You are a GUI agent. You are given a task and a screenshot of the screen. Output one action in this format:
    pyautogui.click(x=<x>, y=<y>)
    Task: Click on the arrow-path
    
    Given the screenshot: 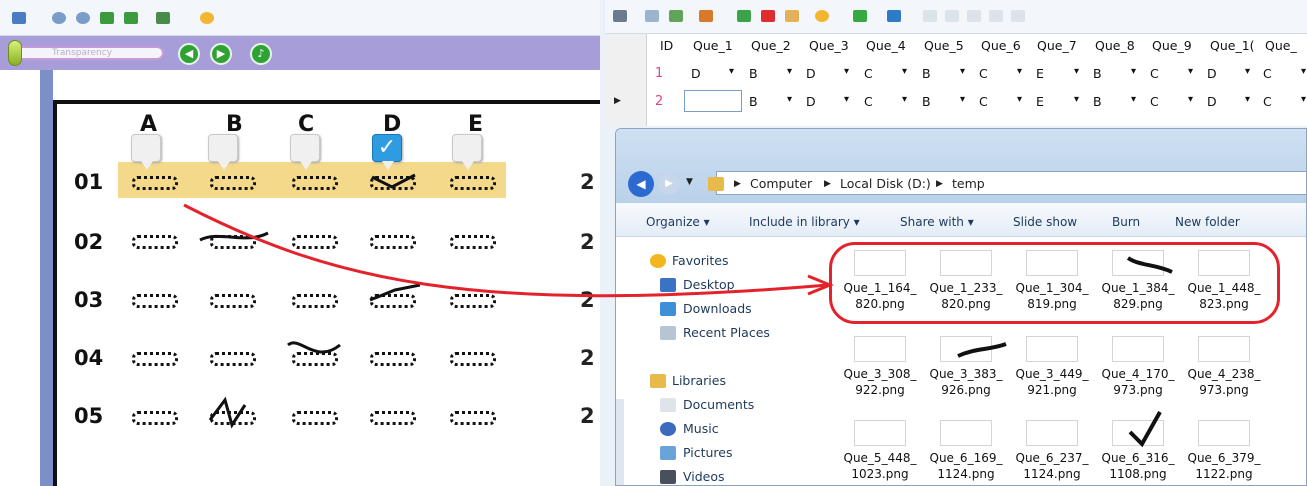 What is the action you would take?
    pyautogui.click(x=506, y=250)
    